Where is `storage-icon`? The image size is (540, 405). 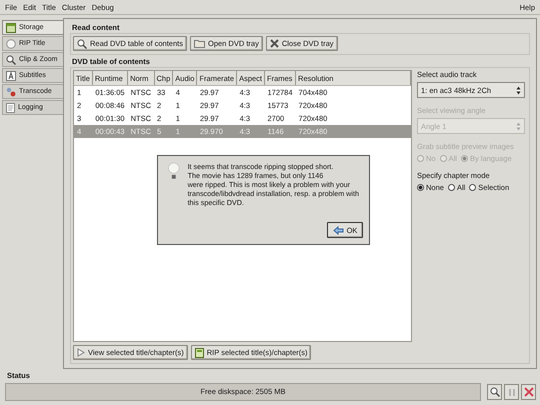 storage-icon is located at coordinates (11, 27).